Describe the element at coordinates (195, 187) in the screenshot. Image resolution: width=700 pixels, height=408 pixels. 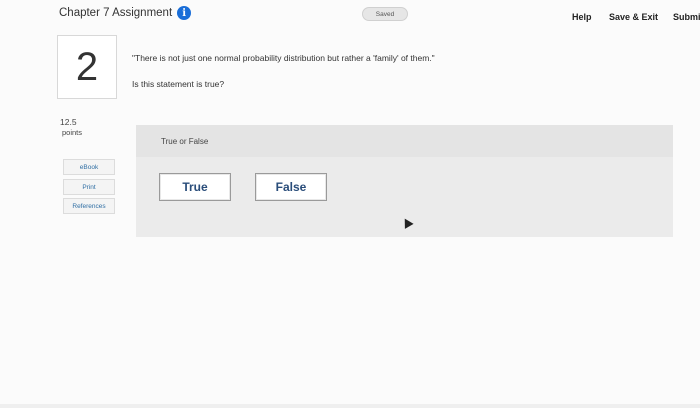
I see `true-button: True` at that location.